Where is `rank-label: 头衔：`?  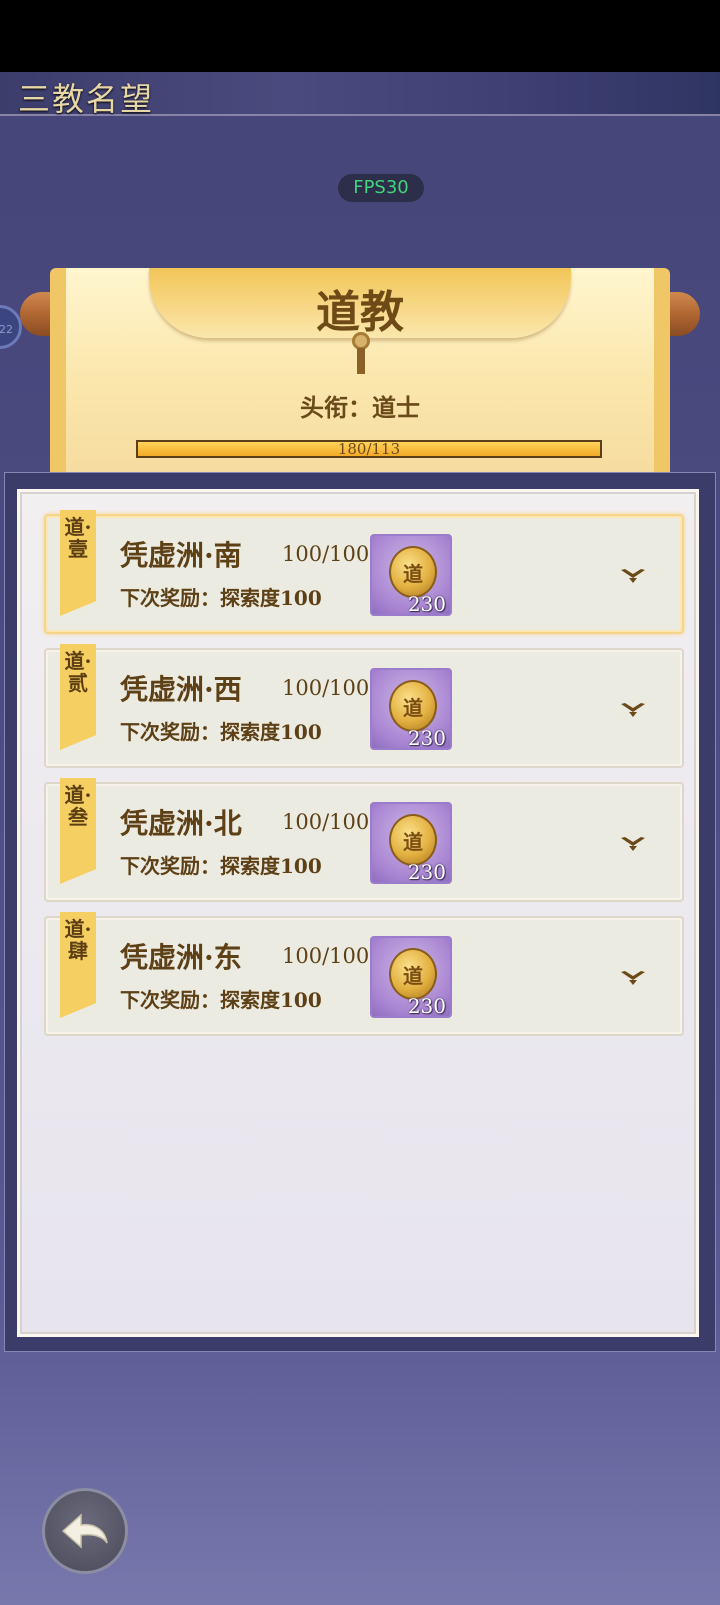 rank-label: 头衔： is located at coordinates (336, 407).